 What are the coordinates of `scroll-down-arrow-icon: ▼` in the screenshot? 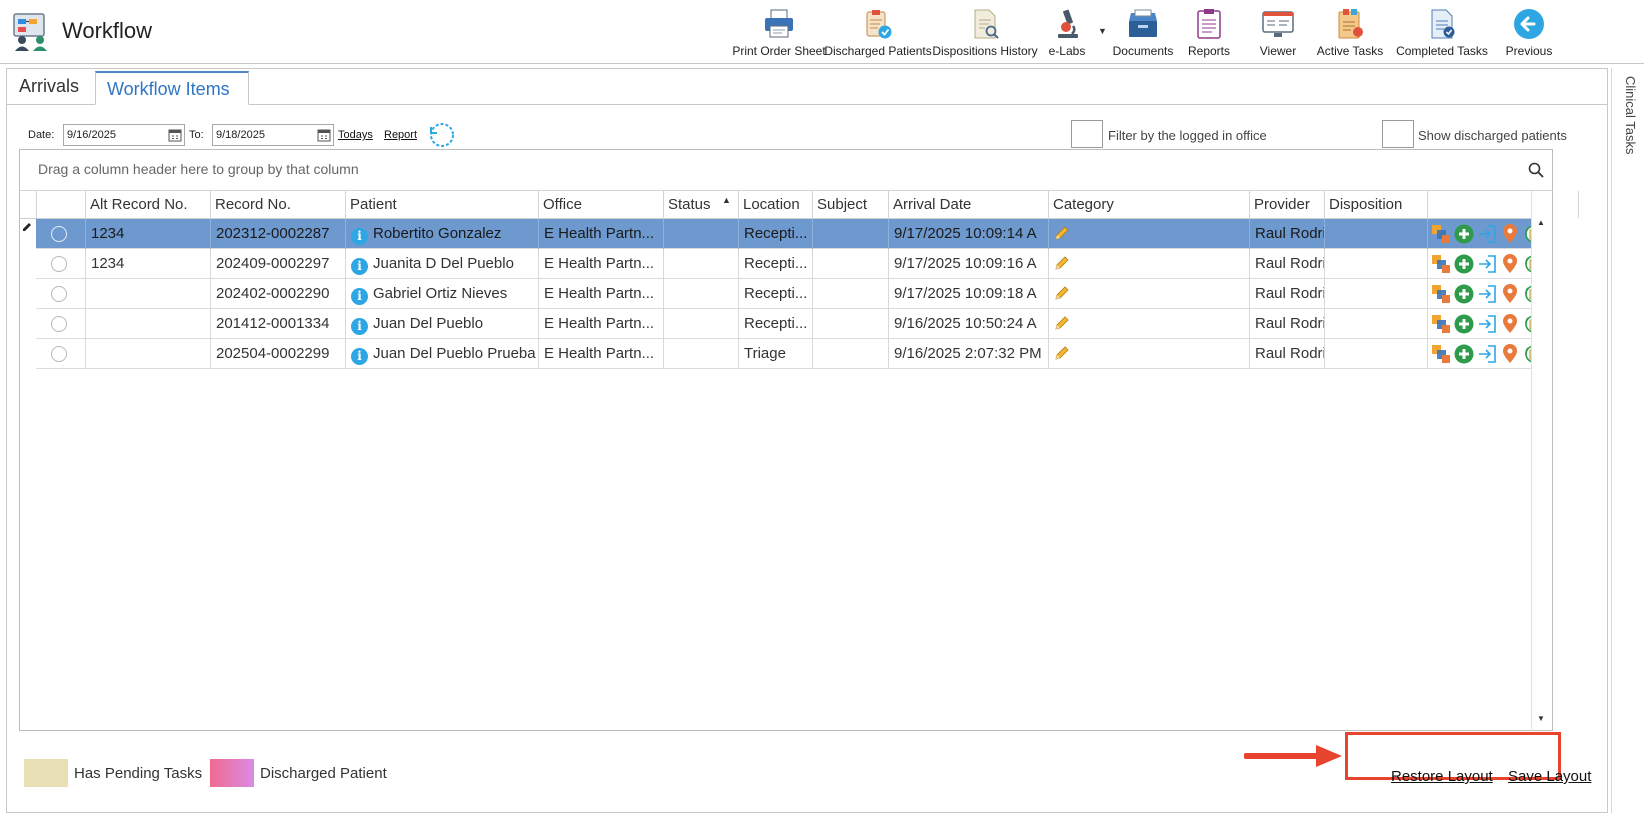 It's located at (1541, 718).